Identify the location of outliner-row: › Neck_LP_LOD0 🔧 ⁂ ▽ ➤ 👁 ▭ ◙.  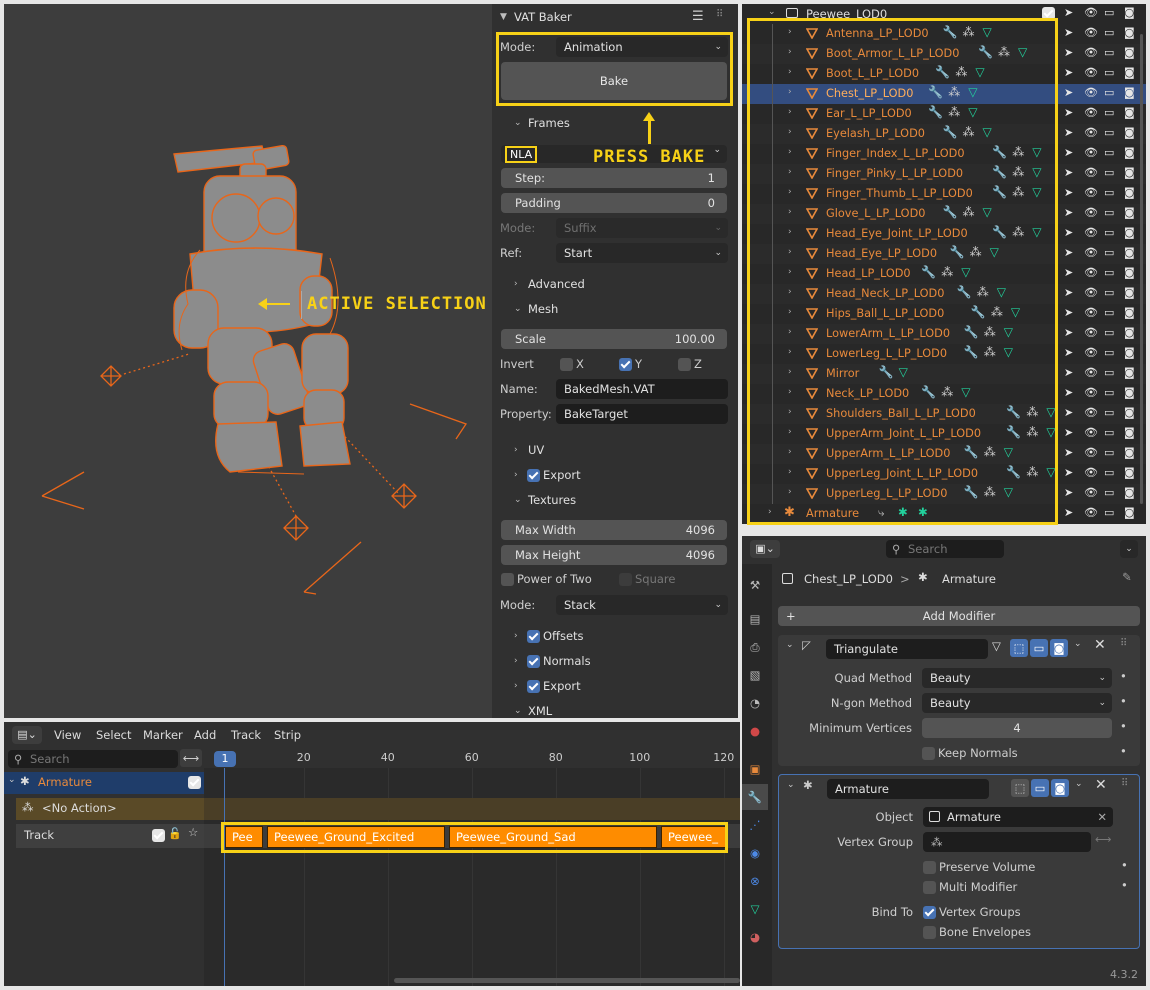
(944, 394).